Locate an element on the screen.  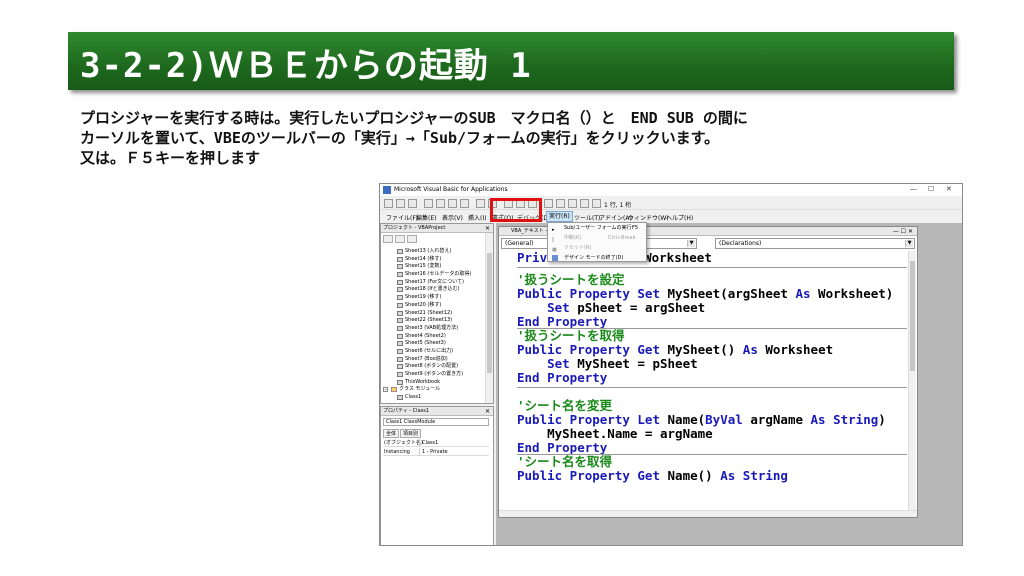
find-icon is located at coordinates (464, 203).